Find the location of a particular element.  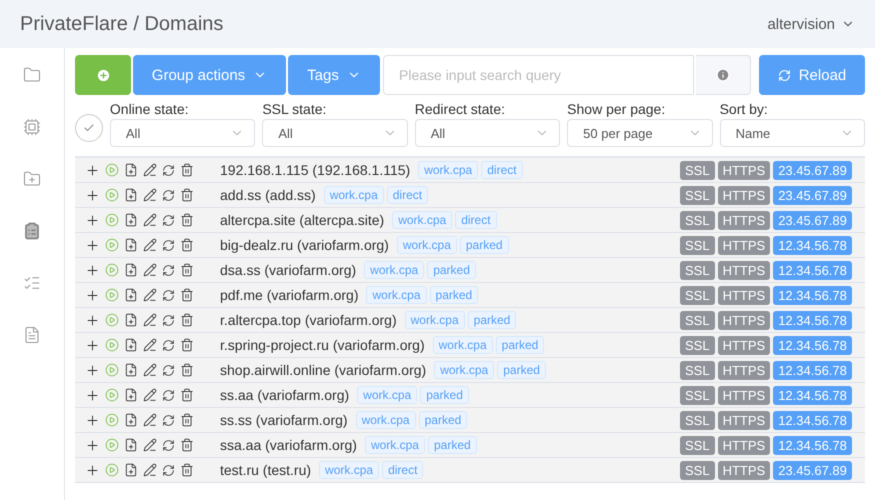

domain-name: dsa.ss (variofarm.org) is located at coordinates (288, 270).